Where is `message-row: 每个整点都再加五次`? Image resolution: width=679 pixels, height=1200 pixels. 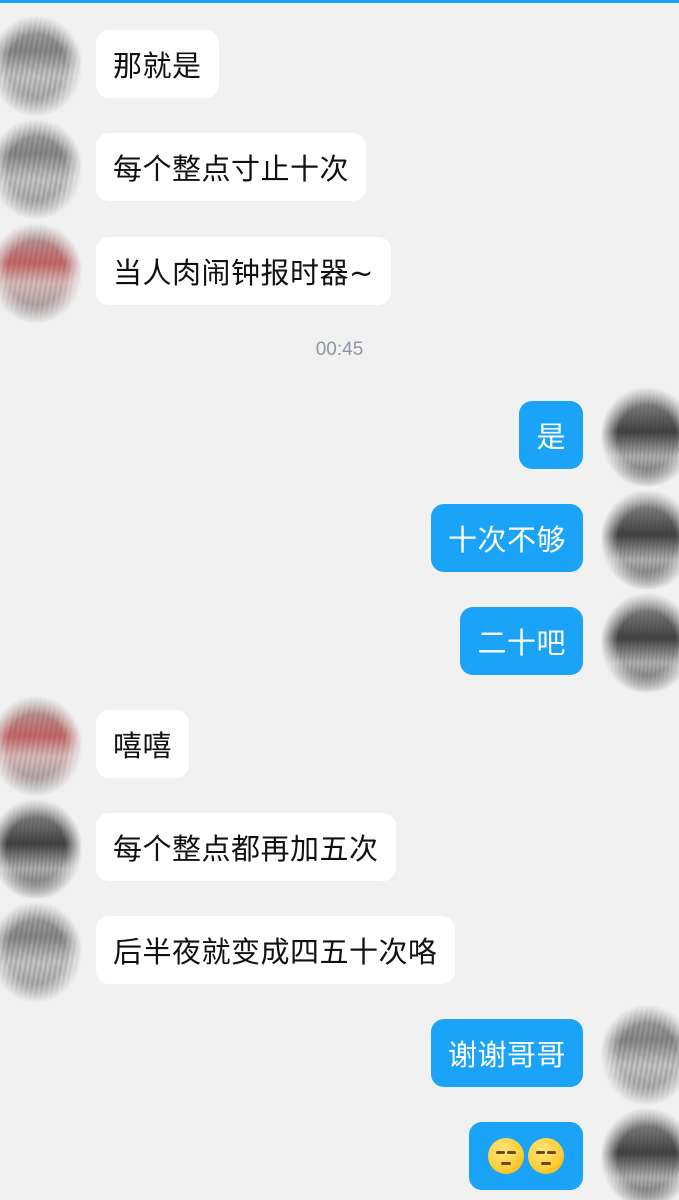 message-row: 每个整点都再加五次 is located at coordinates (339, 849).